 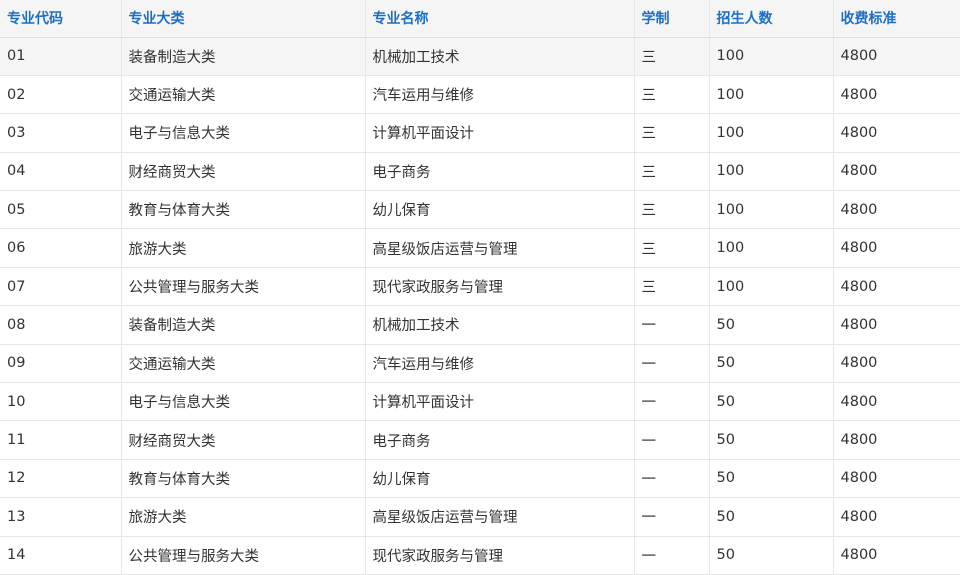 I want to click on cell-major-code: 14, so click(x=61, y=555).